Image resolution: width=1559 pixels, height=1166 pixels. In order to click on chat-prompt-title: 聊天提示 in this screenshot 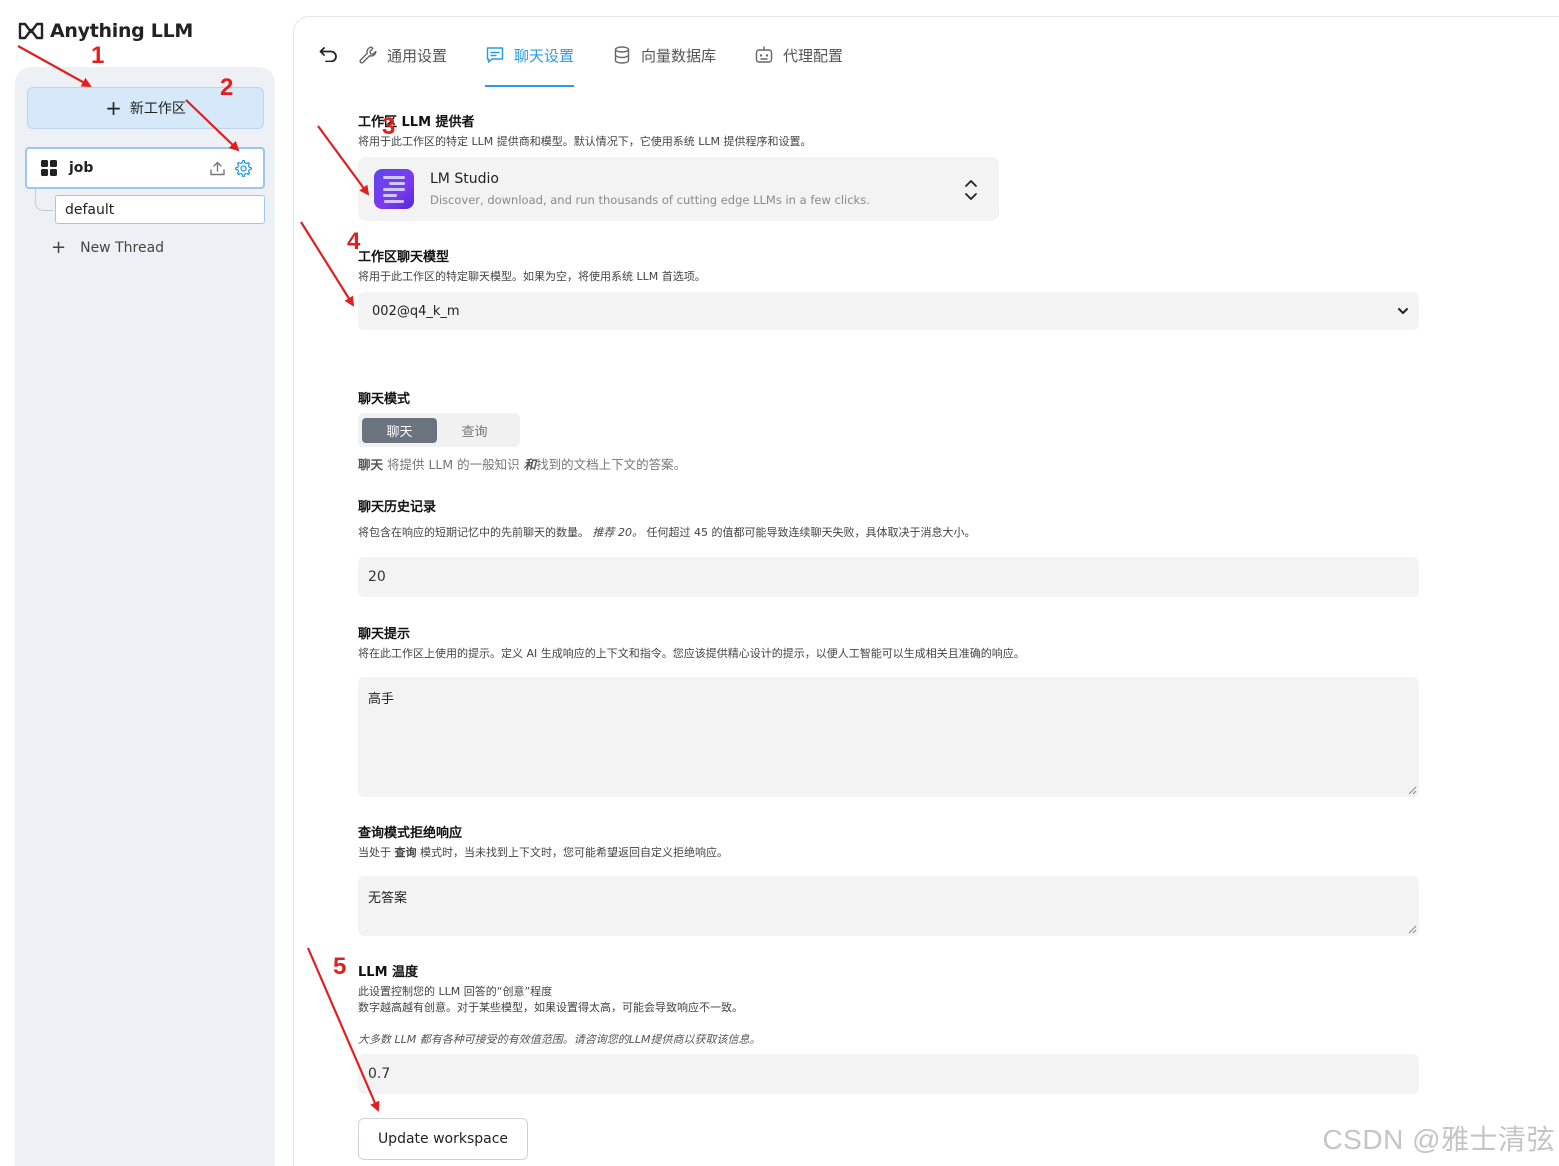, I will do `click(384, 634)`.